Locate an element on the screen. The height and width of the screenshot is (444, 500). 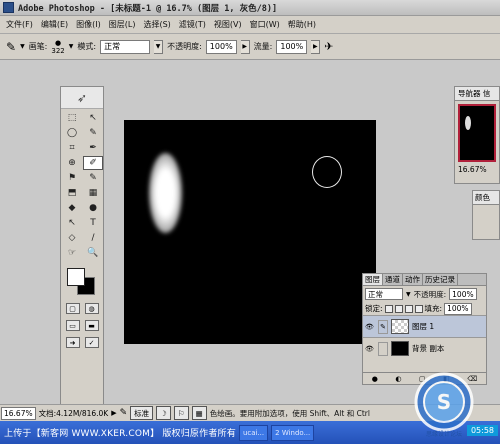
layer-name: 图层 1 is located at coordinates (423, 326).